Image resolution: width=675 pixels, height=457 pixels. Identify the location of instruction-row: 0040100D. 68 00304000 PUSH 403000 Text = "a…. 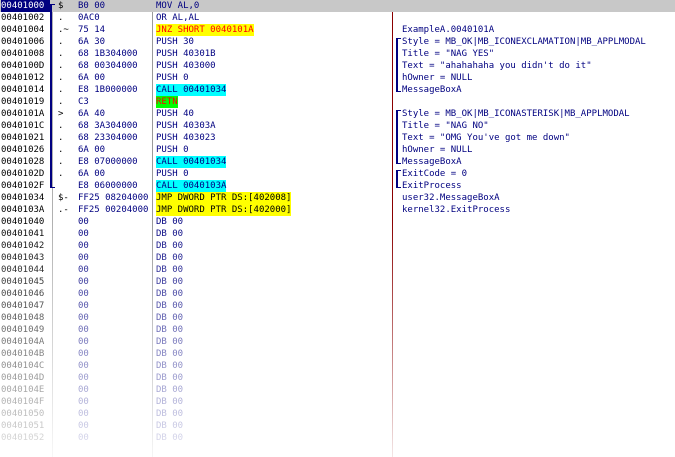
(337, 66).